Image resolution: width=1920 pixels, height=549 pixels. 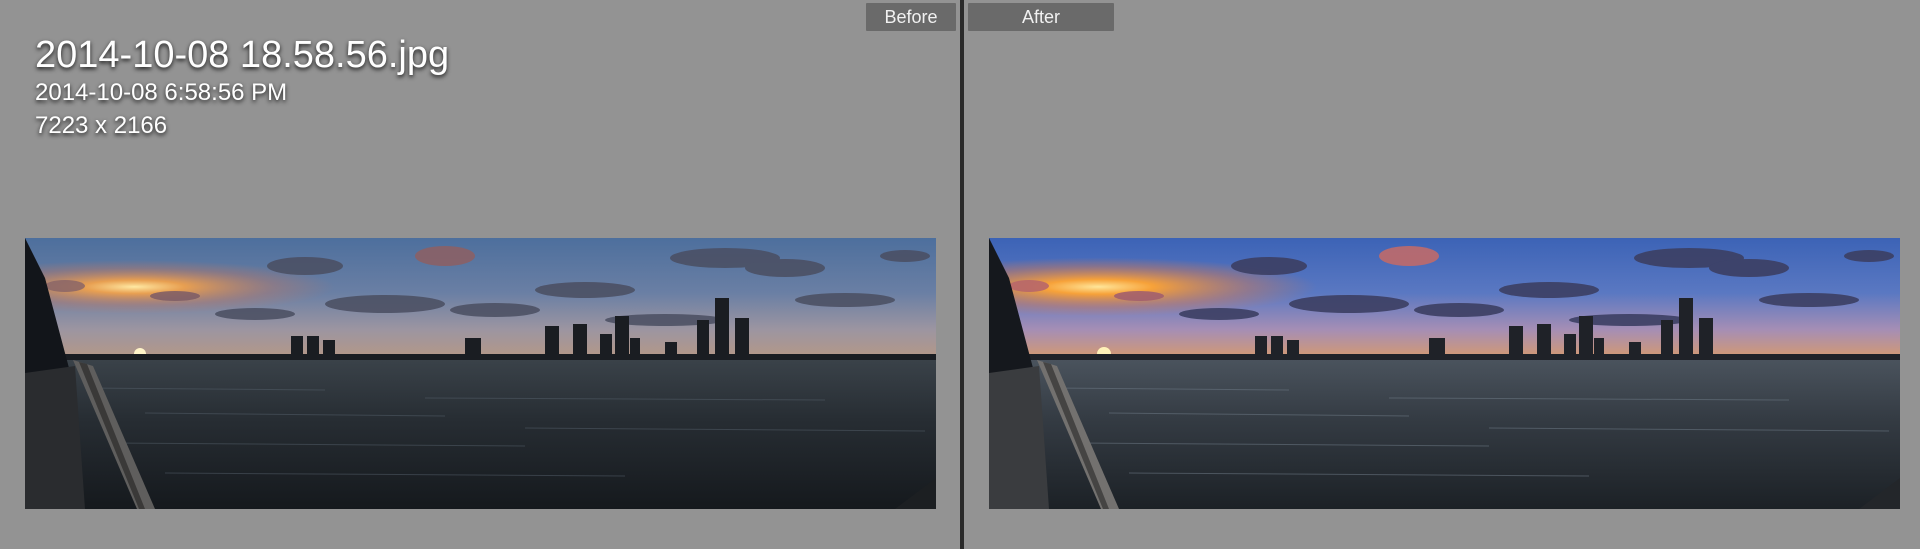 I want to click on capture-time: 2014-10-08 6:58:56 PM, so click(x=161, y=92).